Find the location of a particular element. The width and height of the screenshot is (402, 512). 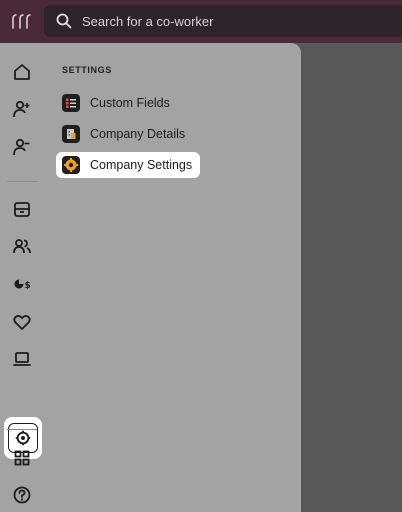

settings-item-label: Company Details is located at coordinates (138, 134).